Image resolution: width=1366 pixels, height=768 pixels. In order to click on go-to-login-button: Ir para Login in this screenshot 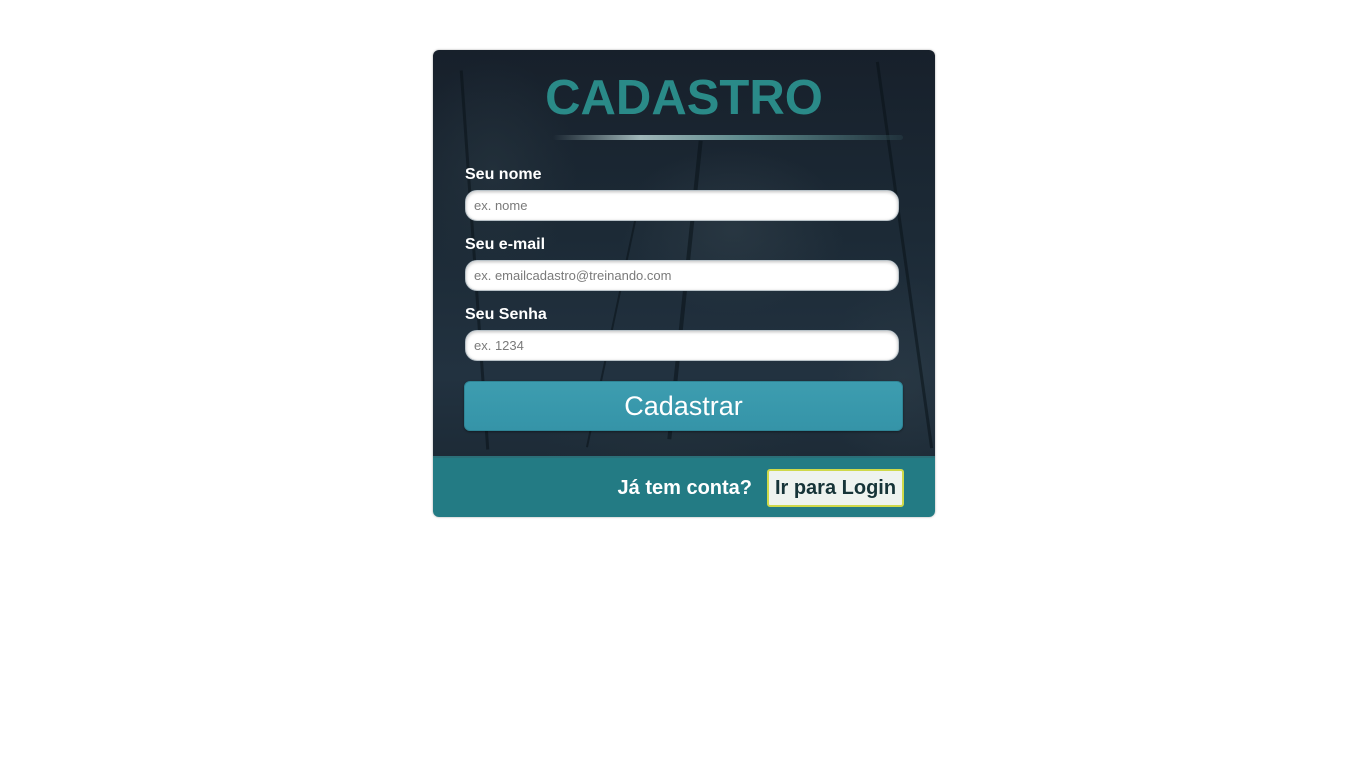, I will do `click(835, 488)`.